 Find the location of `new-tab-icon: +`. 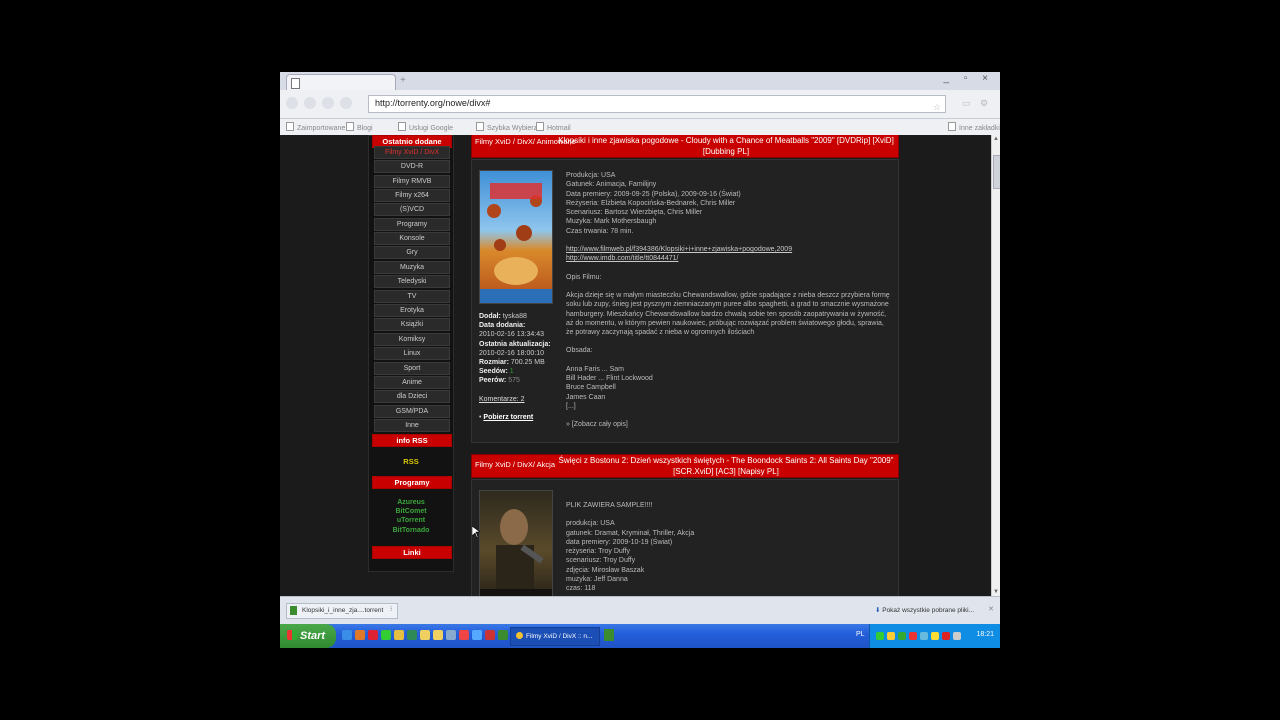

new-tab-icon: + is located at coordinates (403, 80).